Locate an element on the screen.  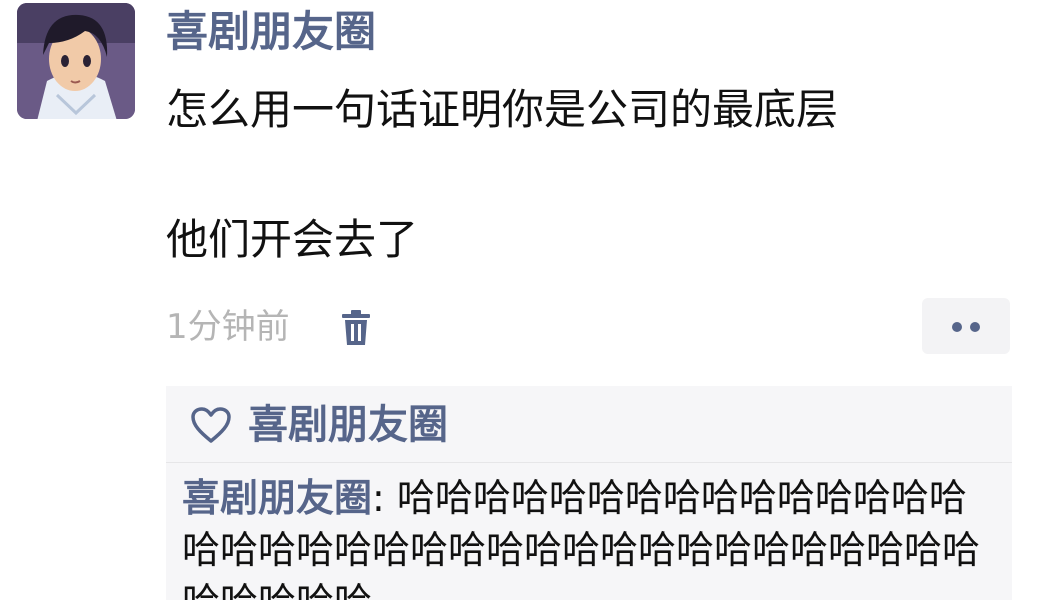
avatar is located at coordinates (76, 61).